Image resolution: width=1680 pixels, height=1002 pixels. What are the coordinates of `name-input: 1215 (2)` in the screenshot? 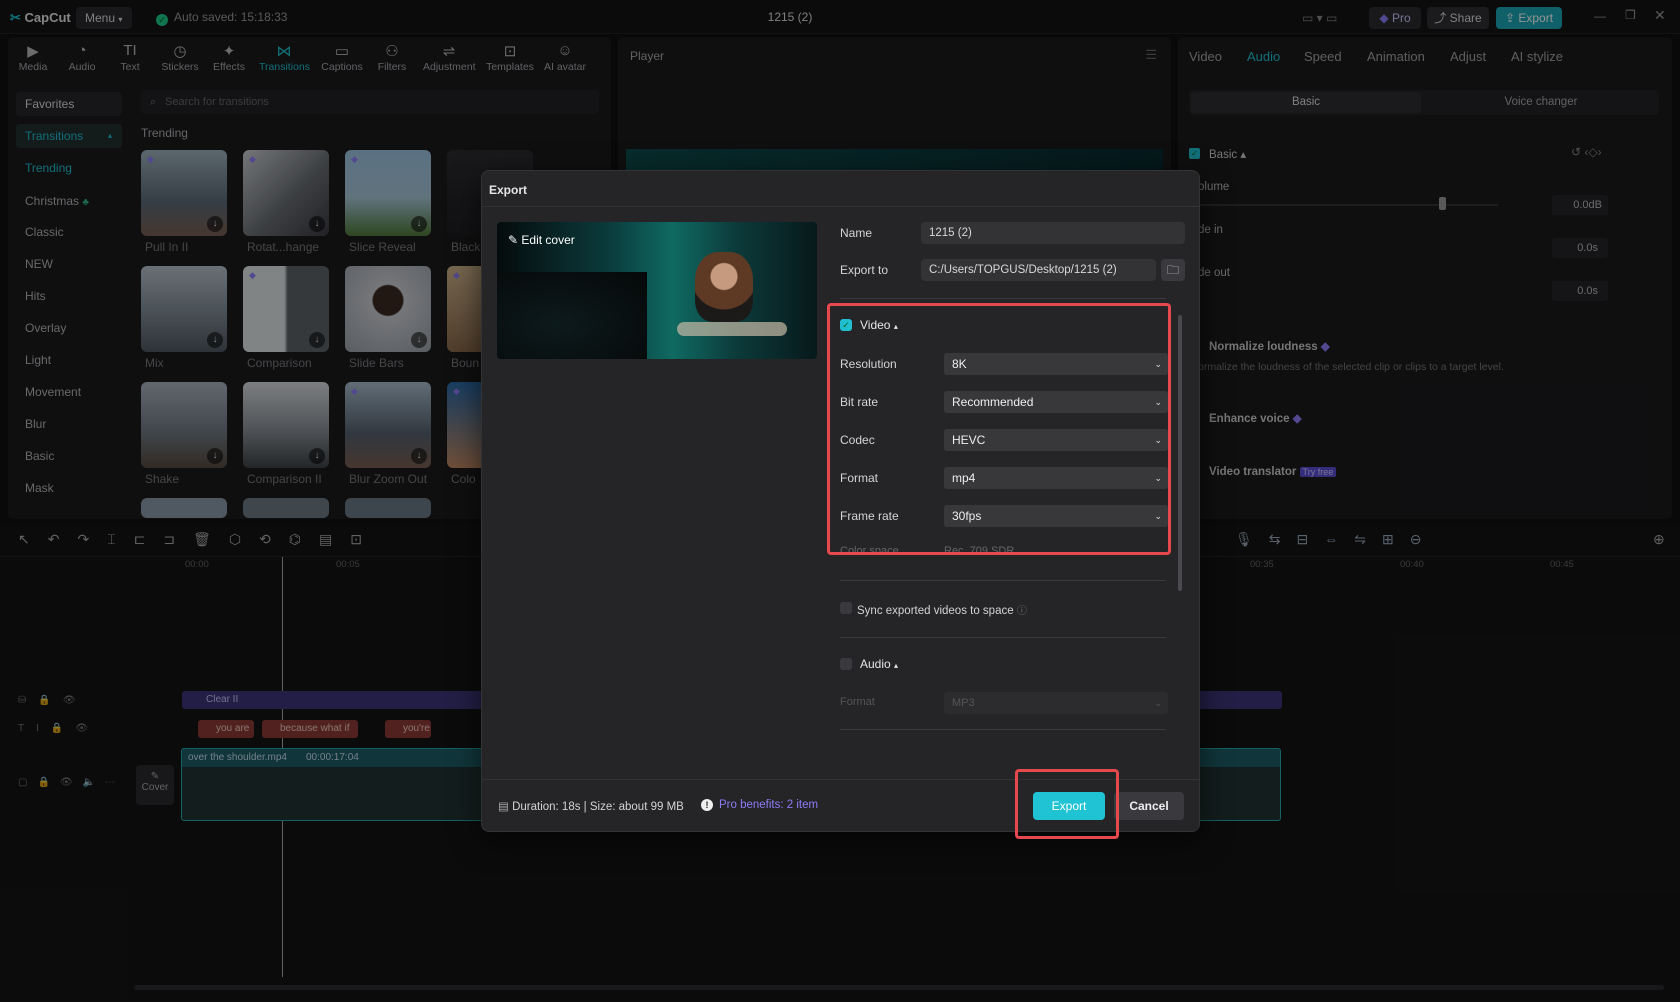 It's located at (1053, 233).